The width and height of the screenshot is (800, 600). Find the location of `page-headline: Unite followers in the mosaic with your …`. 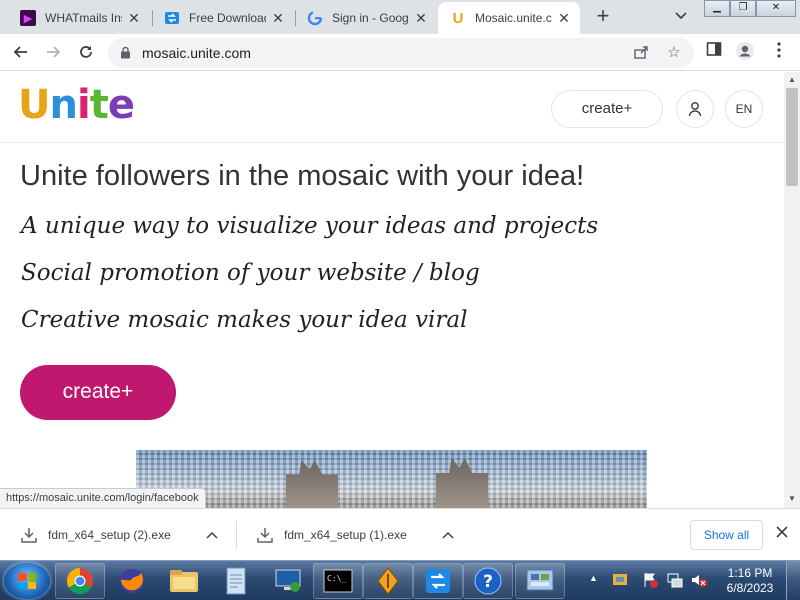

page-headline: Unite followers in the mosaic with your … is located at coordinates (302, 176).